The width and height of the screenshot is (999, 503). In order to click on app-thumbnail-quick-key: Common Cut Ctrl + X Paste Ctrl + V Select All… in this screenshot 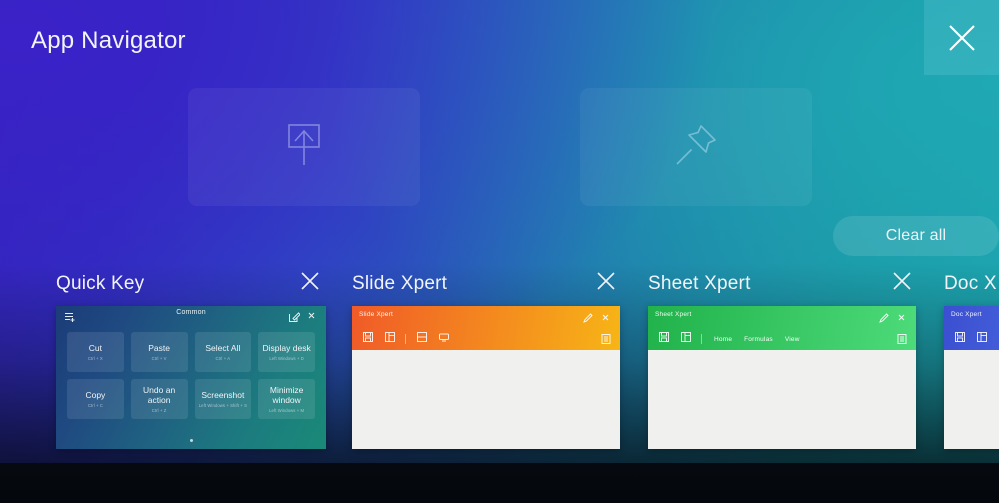, I will do `click(191, 377)`.